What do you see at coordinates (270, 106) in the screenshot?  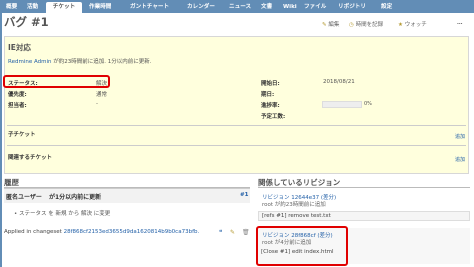 I see `done-ratio-label: 進捗率:` at bounding box center [270, 106].